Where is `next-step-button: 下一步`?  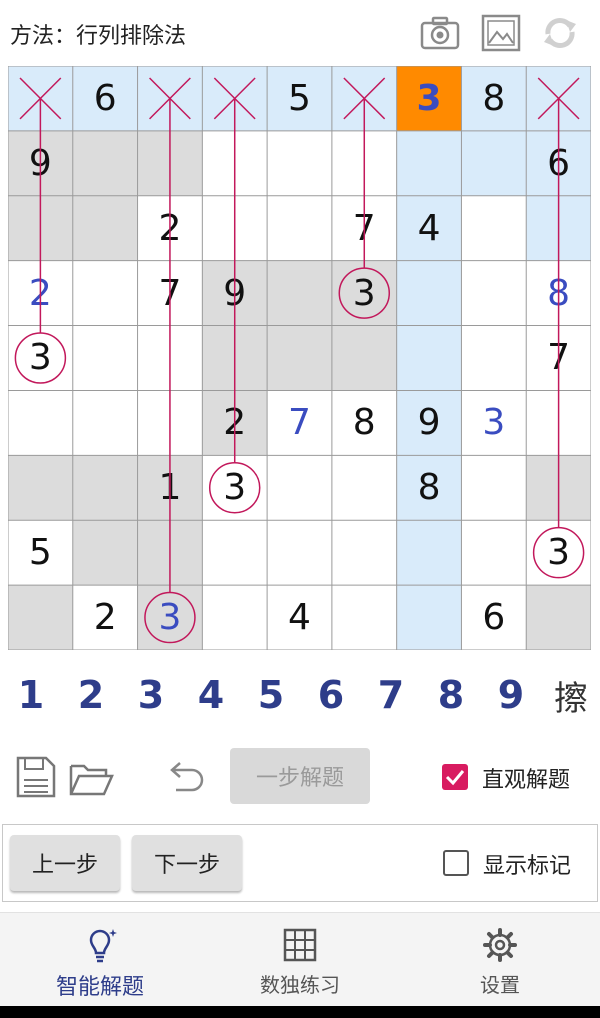 next-step-button: 下一步 is located at coordinates (187, 863).